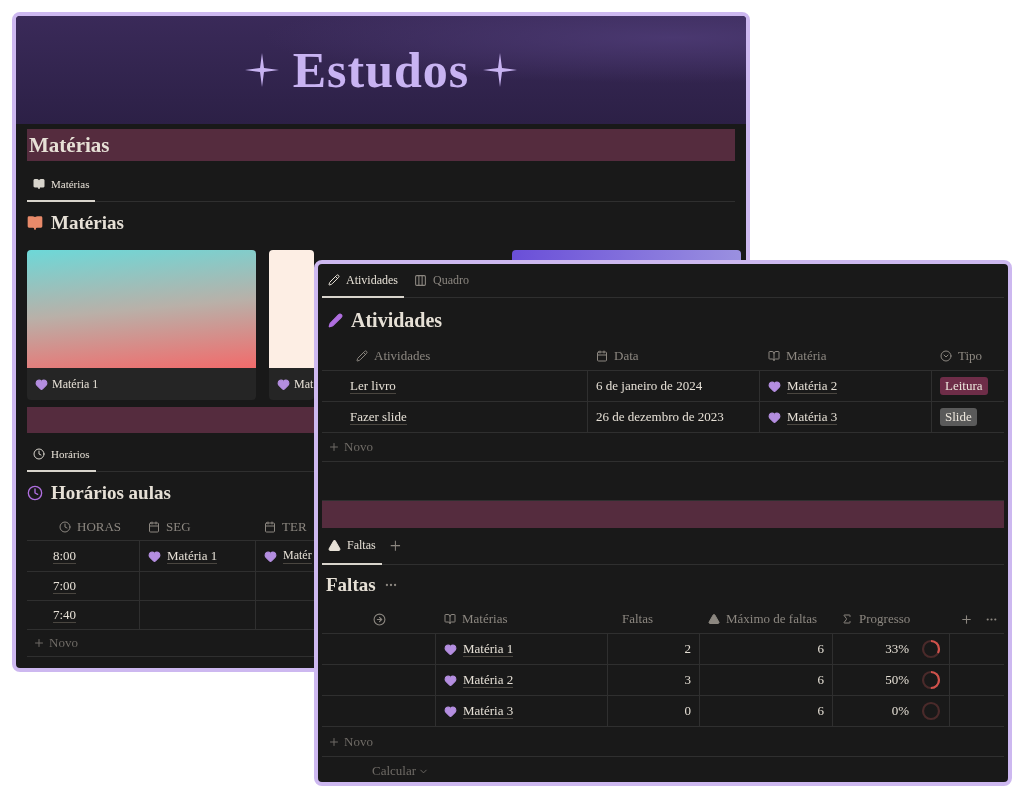 The height and width of the screenshot is (808, 1024). Describe the element at coordinates (847, 619) in the screenshot. I see `sigma-icon` at that location.